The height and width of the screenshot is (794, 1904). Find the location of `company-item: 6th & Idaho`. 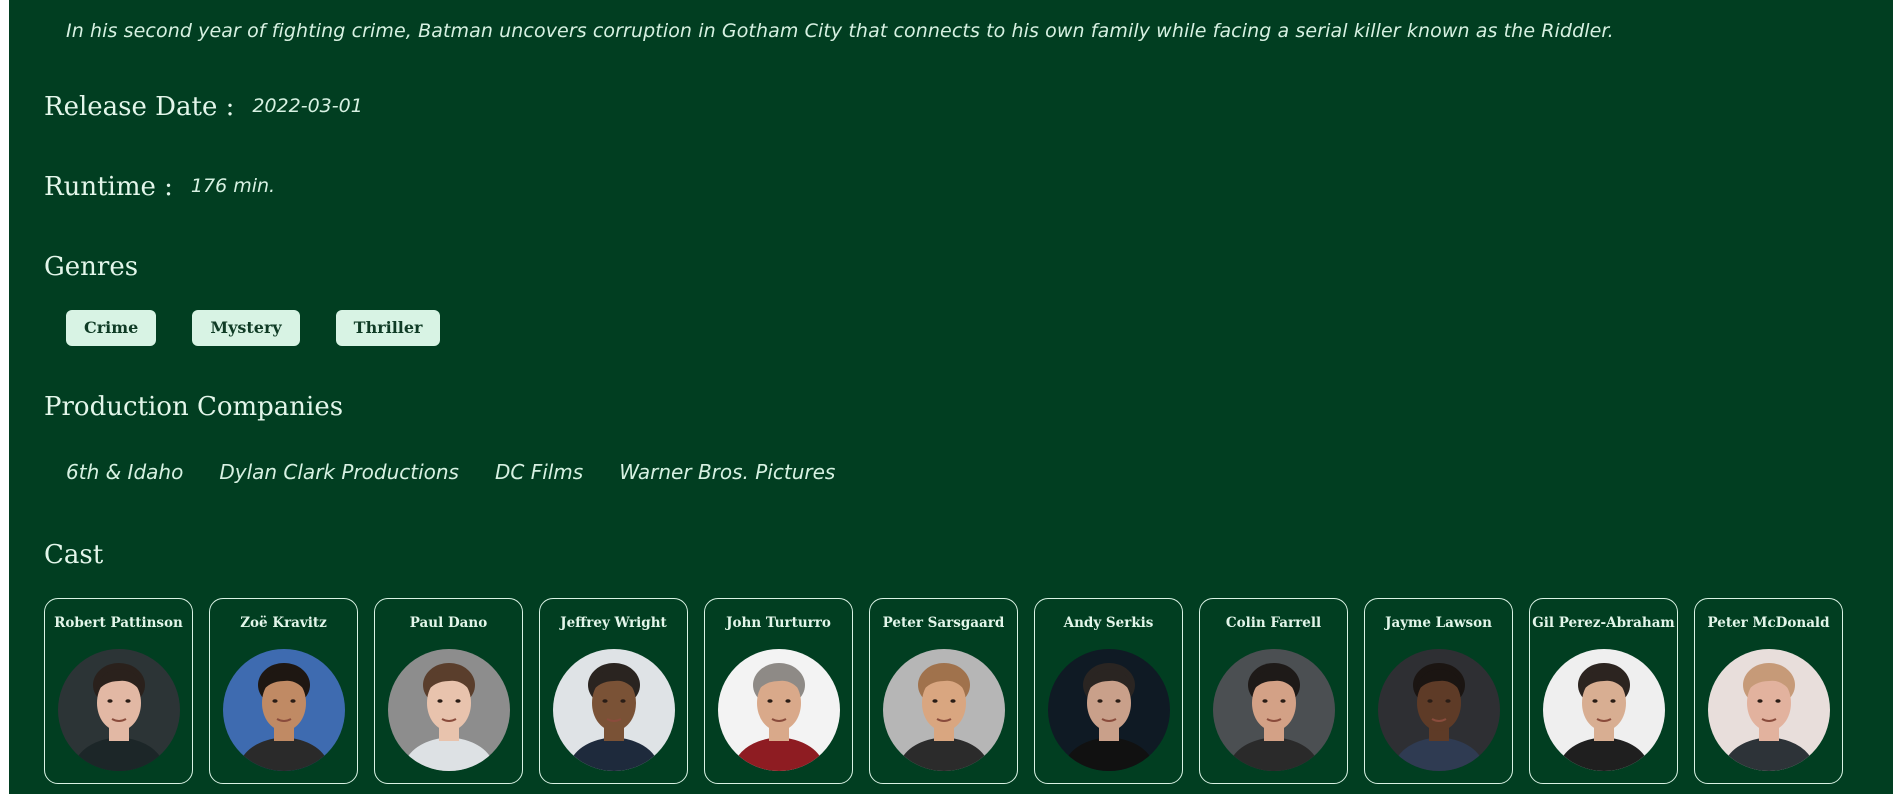

company-item: 6th & Idaho is located at coordinates (125, 472).